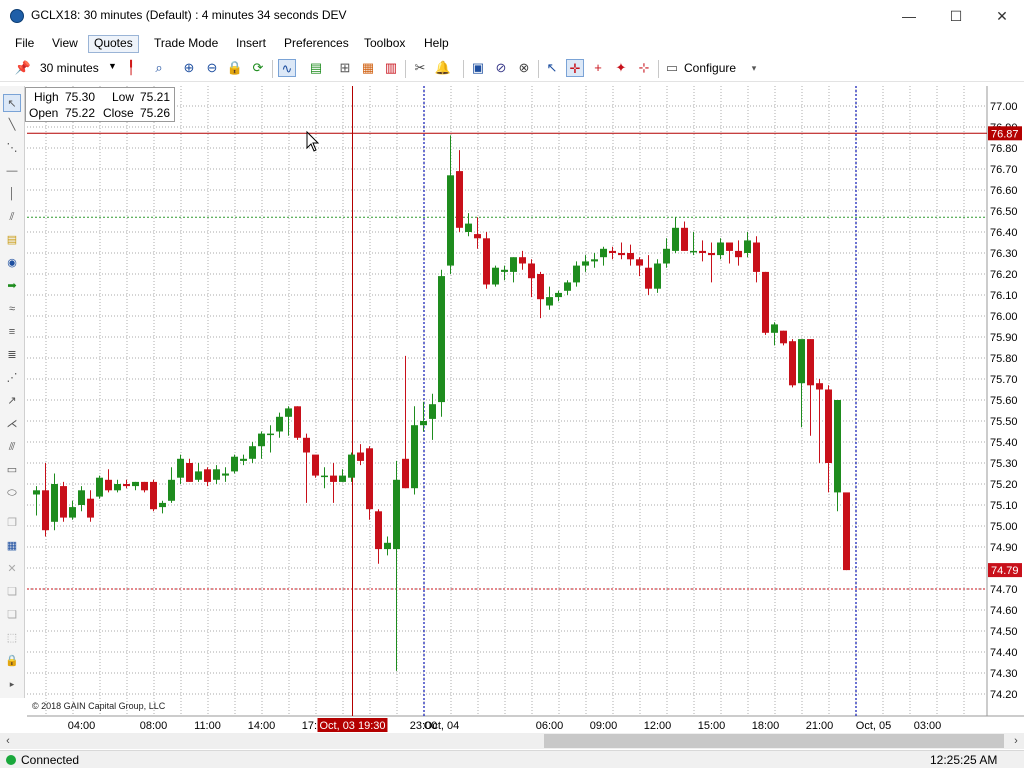 The image size is (1024, 768). I want to click on x-tick-label: 14:00, so click(262, 726).